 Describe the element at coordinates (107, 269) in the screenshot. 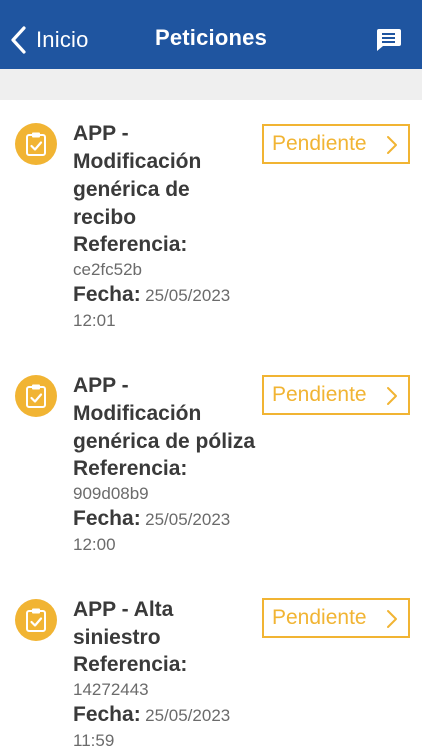

I see `reference-value: ce2fc52b` at that location.